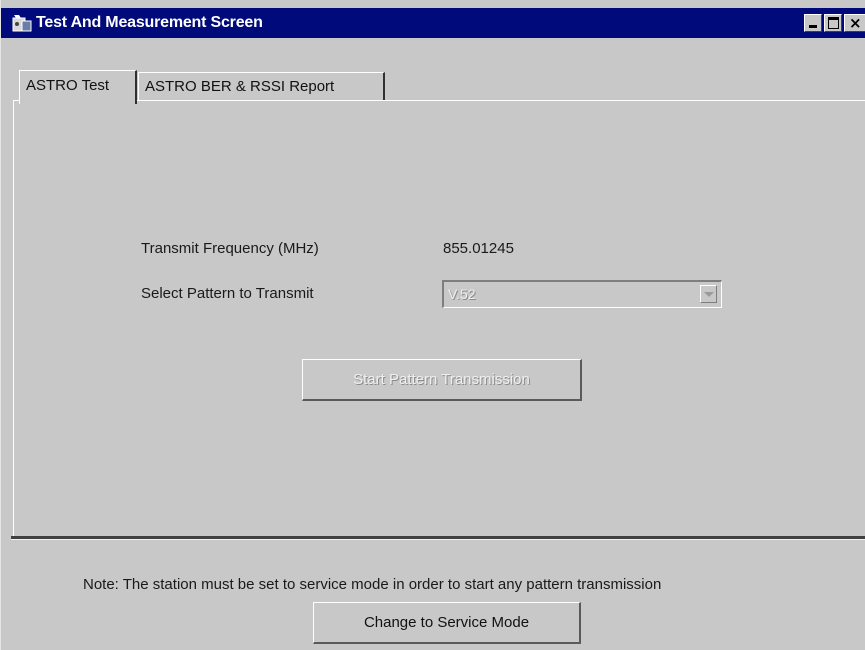  What do you see at coordinates (833, 23) in the screenshot?
I see `maximize-button` at bounding box center [833, 23].